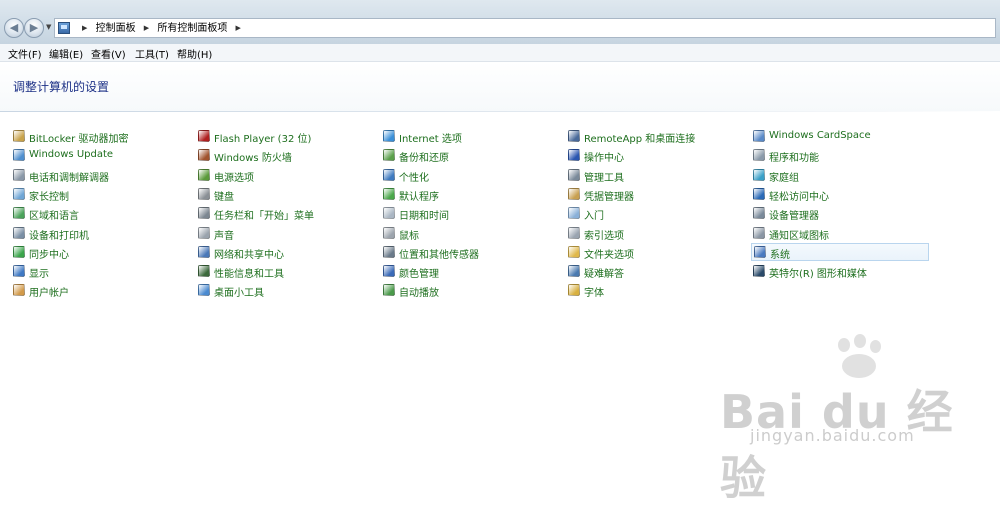 This screenshot has height=508, width=1000. I want to click on cp-item-intel-graphics: 英特尔(R) 图形和媒体, so click(842, 272).